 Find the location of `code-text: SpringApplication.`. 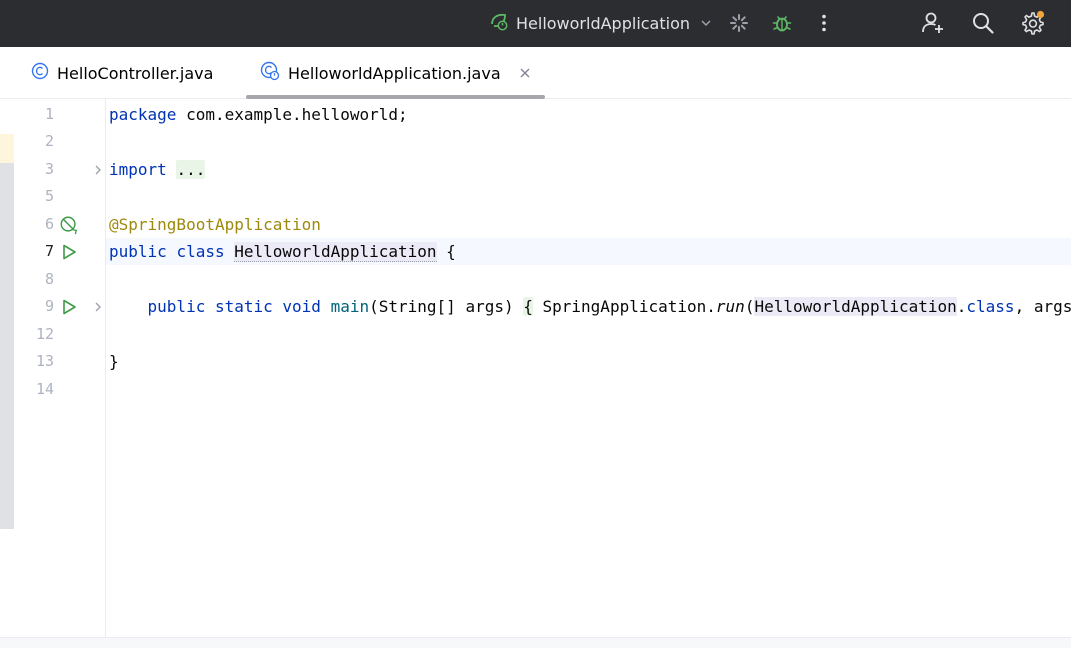

code-text: SpringApplication. is located at coordinates (624, 306).